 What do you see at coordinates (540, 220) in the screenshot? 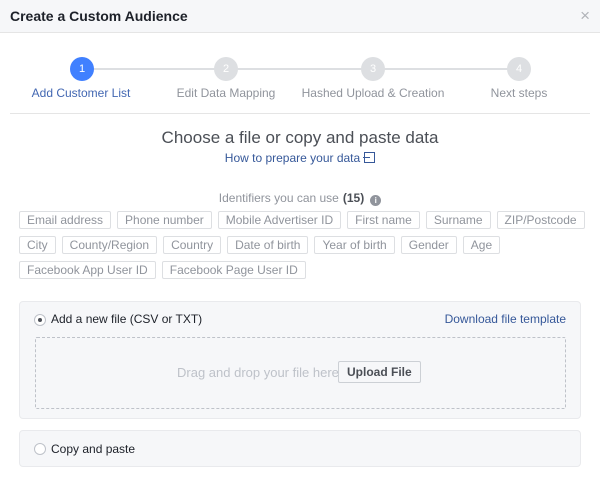
I see `identifier-tag: ZIP/Postcode` at bounding box center [540, 220].